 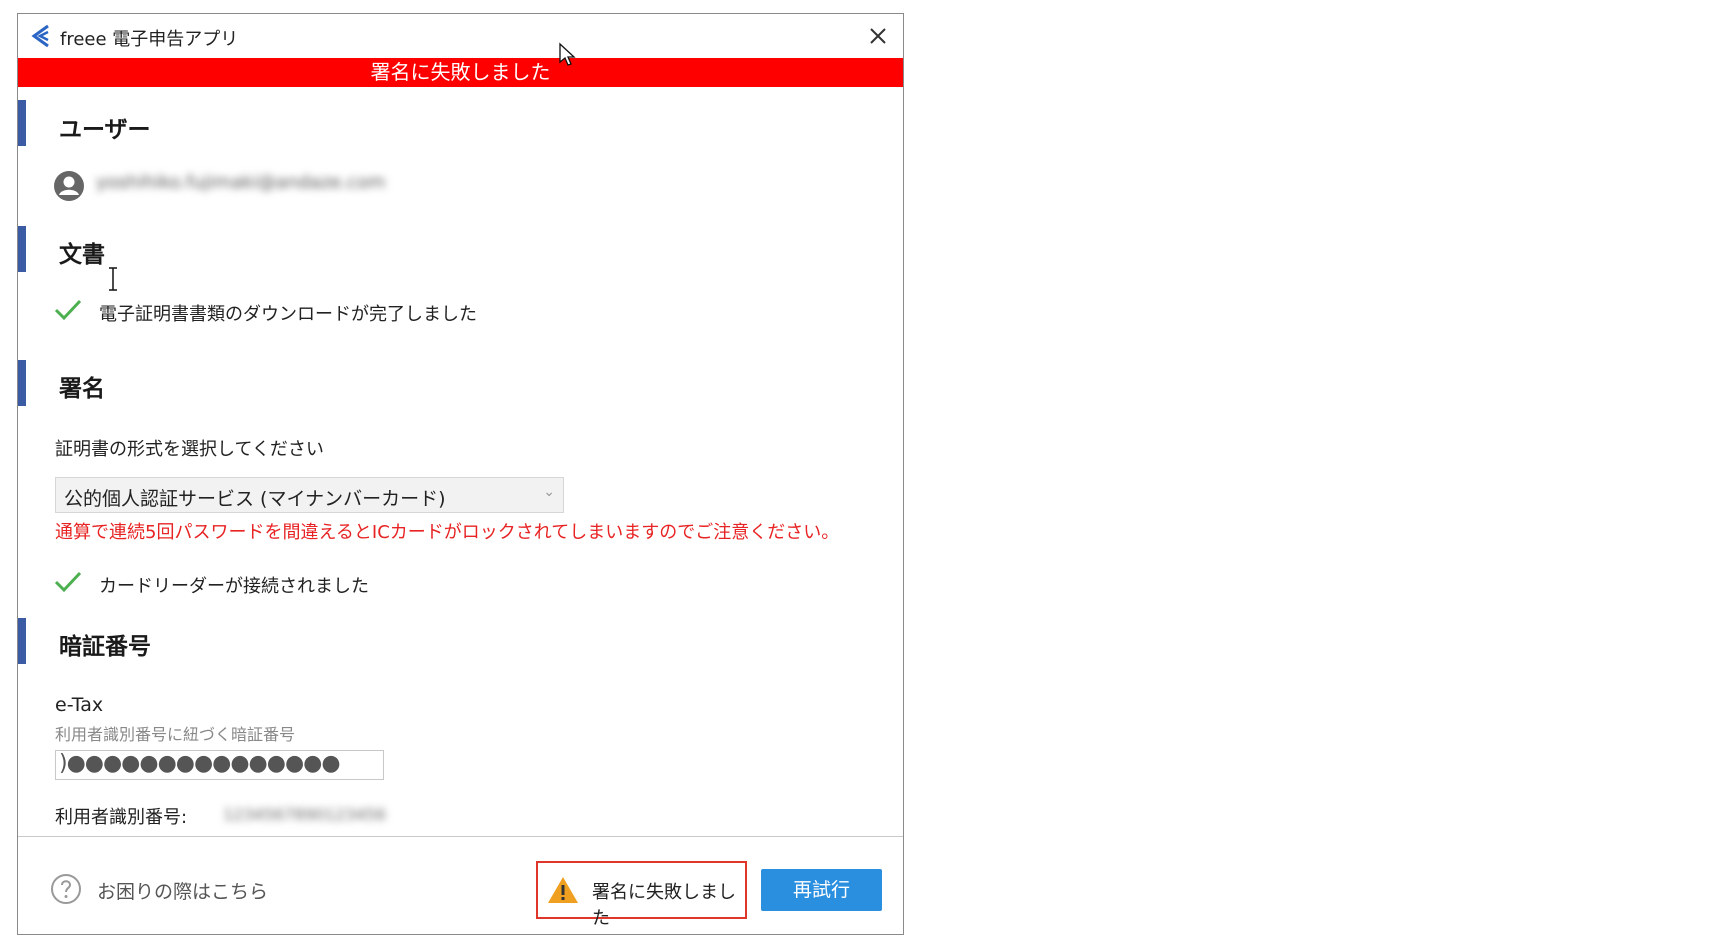 I want to click on section-title-user: ユーザー, so click(x=105, y=130).